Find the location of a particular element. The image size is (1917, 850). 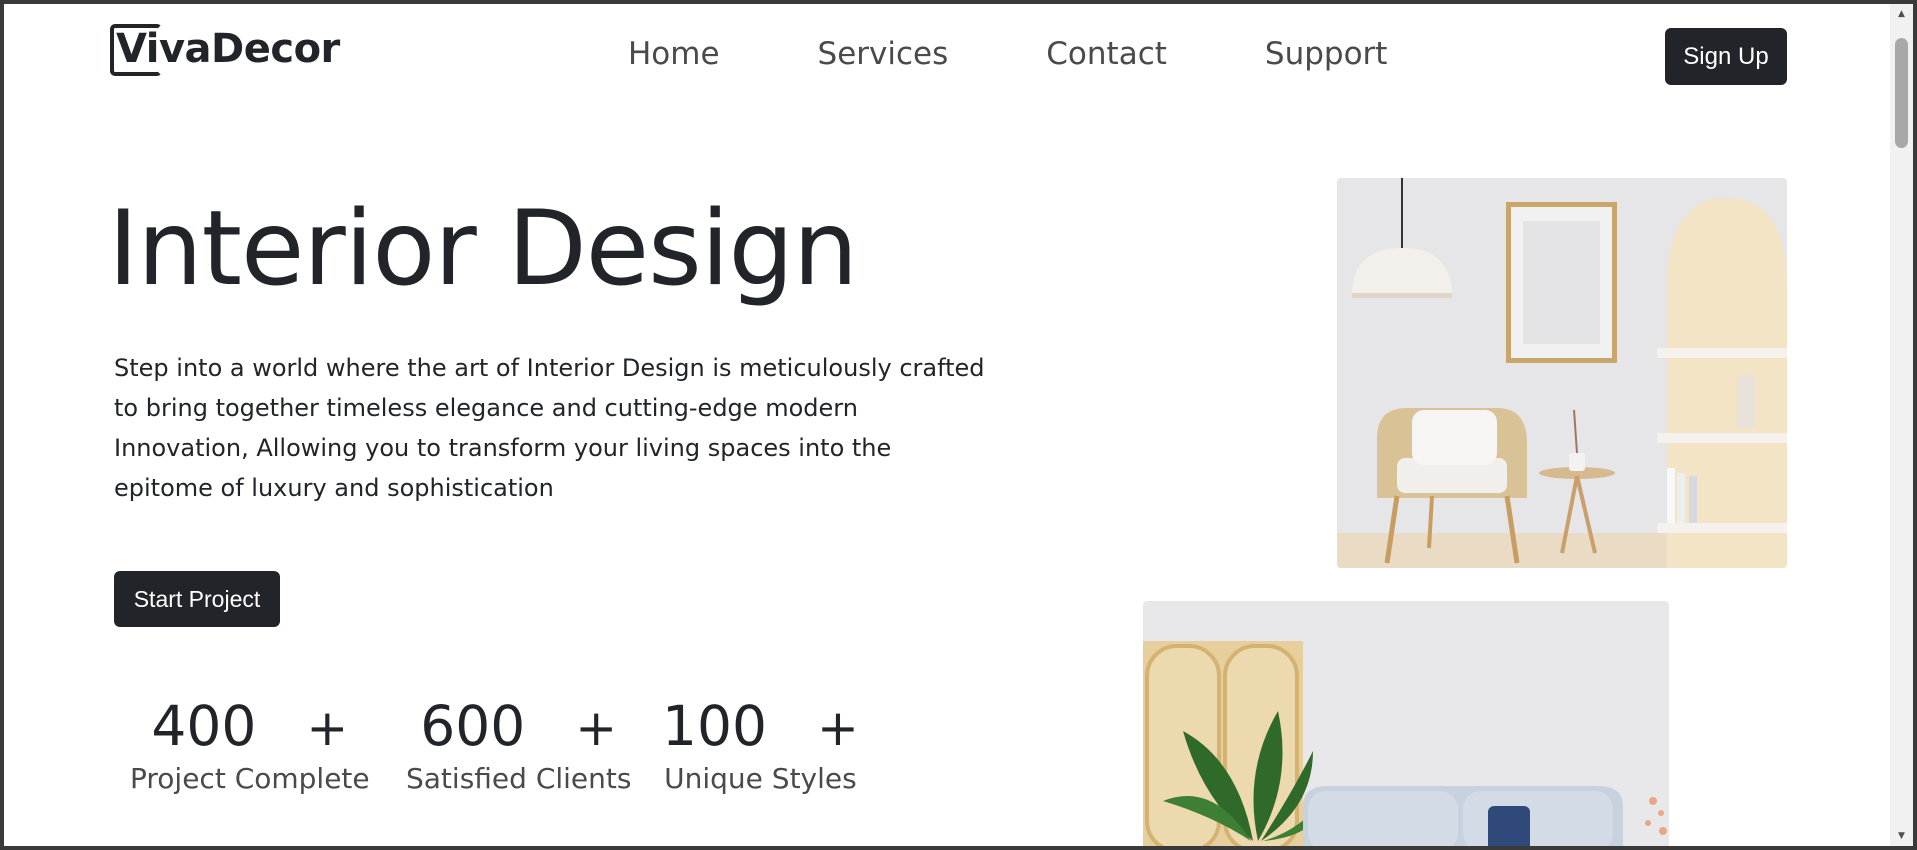

main-nav: Home Services Contact Support is located at coordinates (1056, 54).